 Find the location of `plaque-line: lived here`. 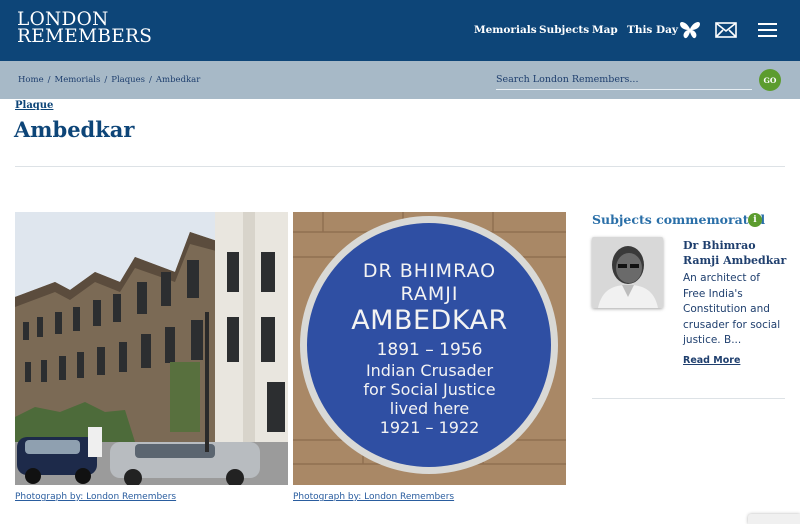

plaque-line: lived here is located at coordinates (429, 408).